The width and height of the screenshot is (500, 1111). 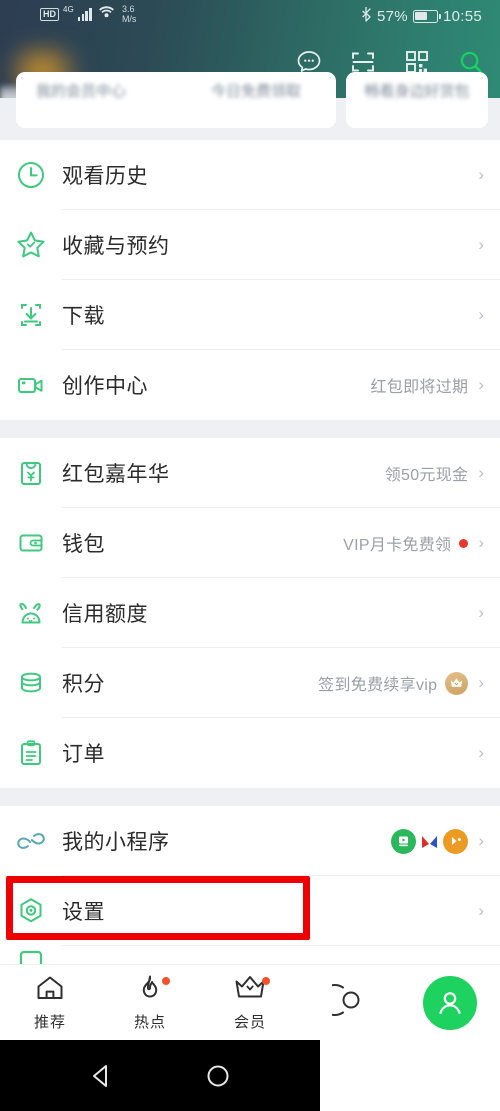 What do you see at coordinates (31, 543) in the screenshot?
I see `wallet-icon` at bounding box center [31, 543].